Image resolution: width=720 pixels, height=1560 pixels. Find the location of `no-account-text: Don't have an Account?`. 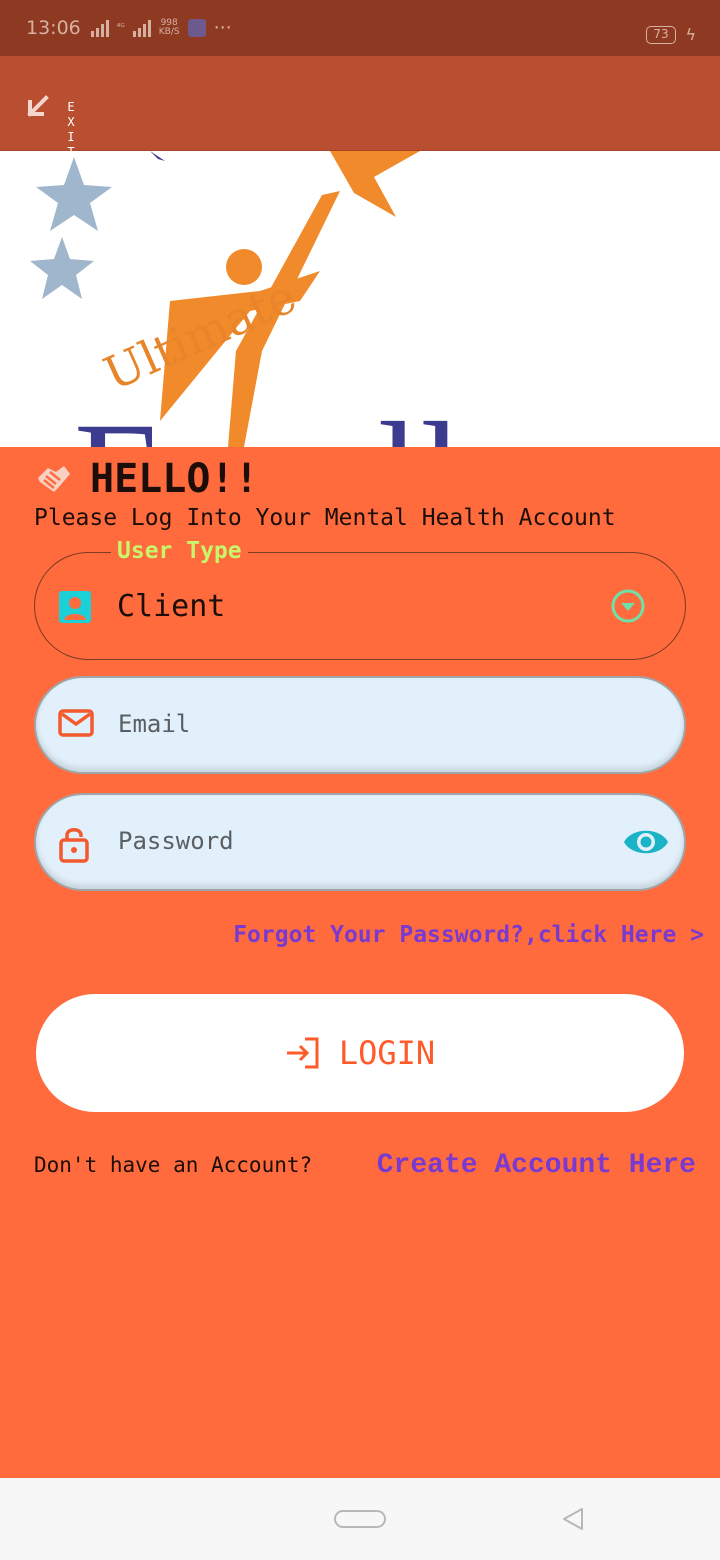

no-account-text: Don't have an Account? is located at coordinates (173, 1165).